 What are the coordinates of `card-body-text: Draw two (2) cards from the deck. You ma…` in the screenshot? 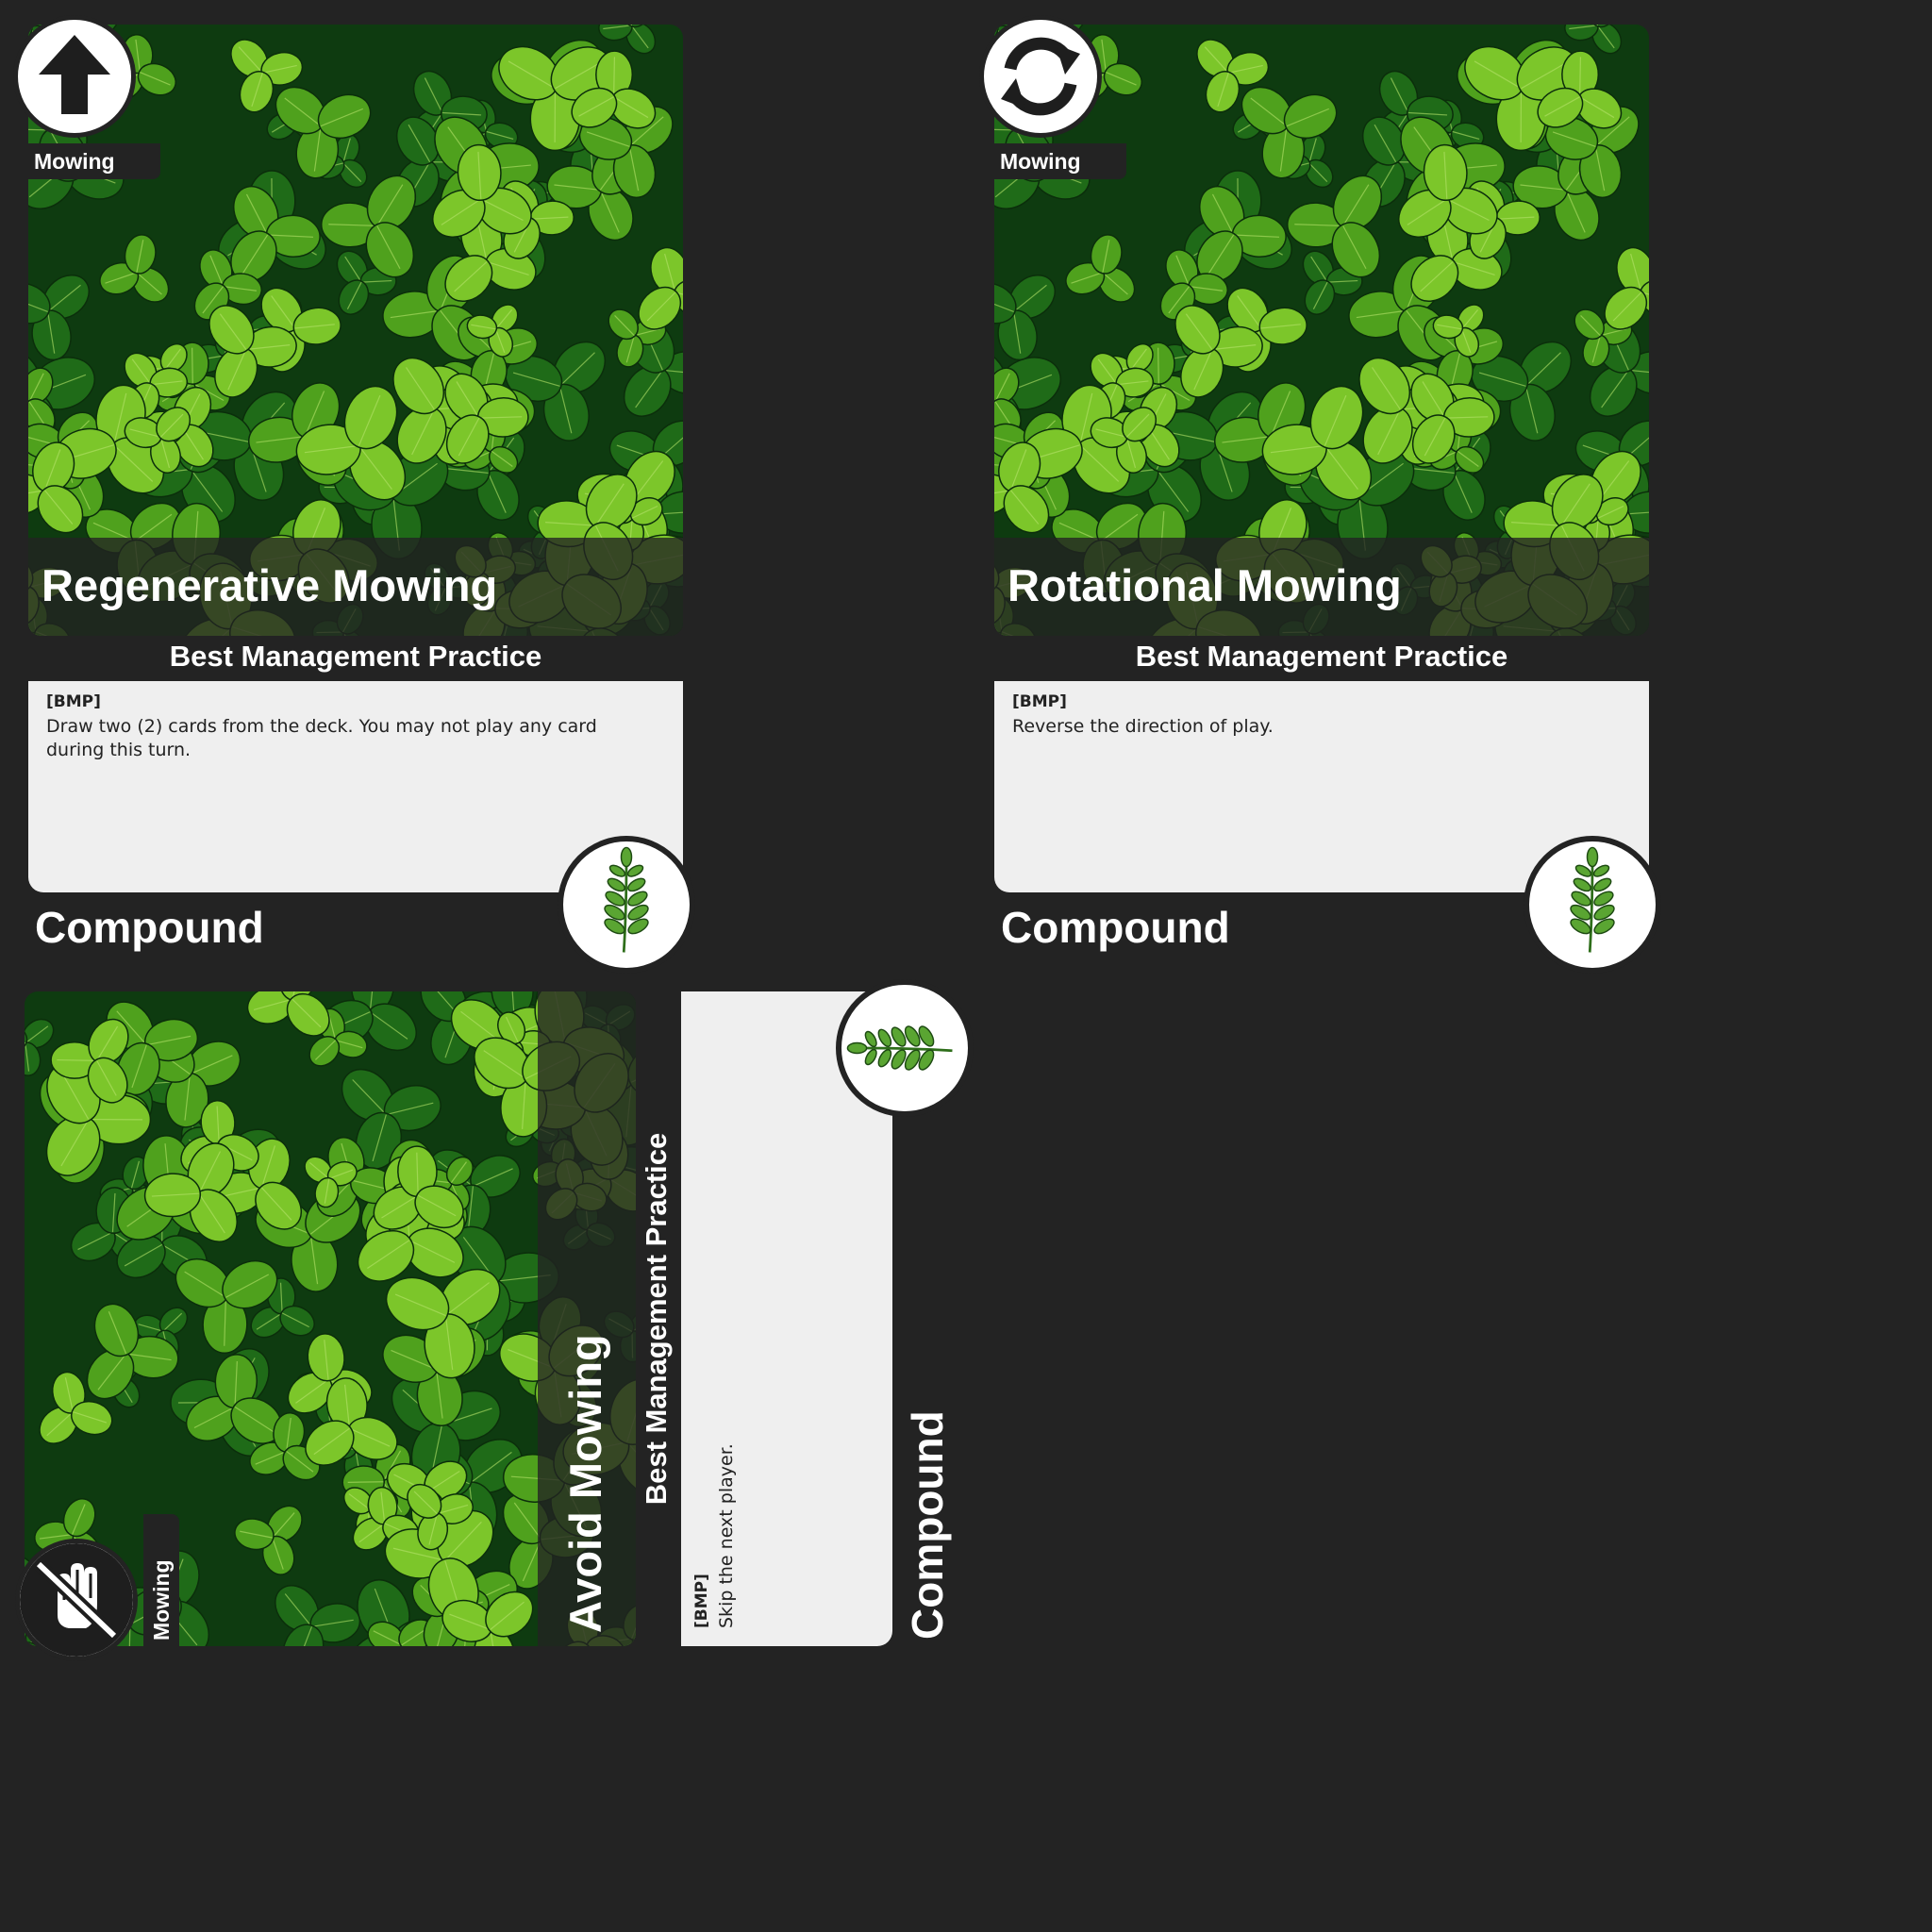 It's located at (321, 738).